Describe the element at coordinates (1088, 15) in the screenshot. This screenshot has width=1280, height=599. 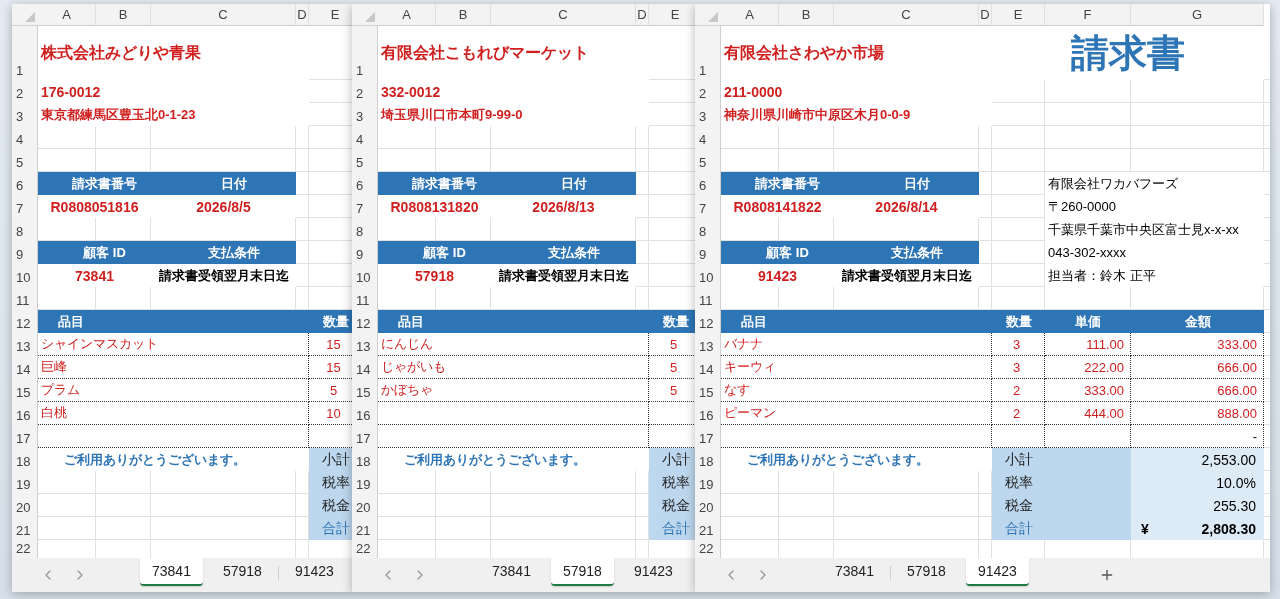
I see `column-letter: F` at that location.